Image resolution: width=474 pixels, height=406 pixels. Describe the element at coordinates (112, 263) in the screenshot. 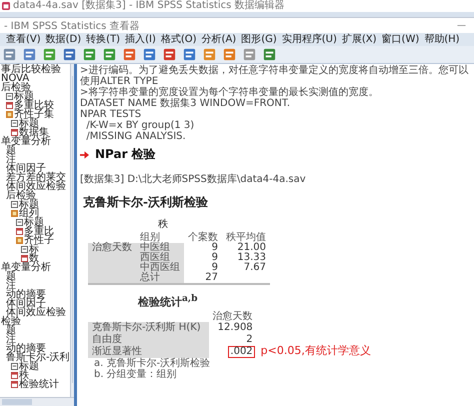

I see `row-header: 治愈天数` at that location.